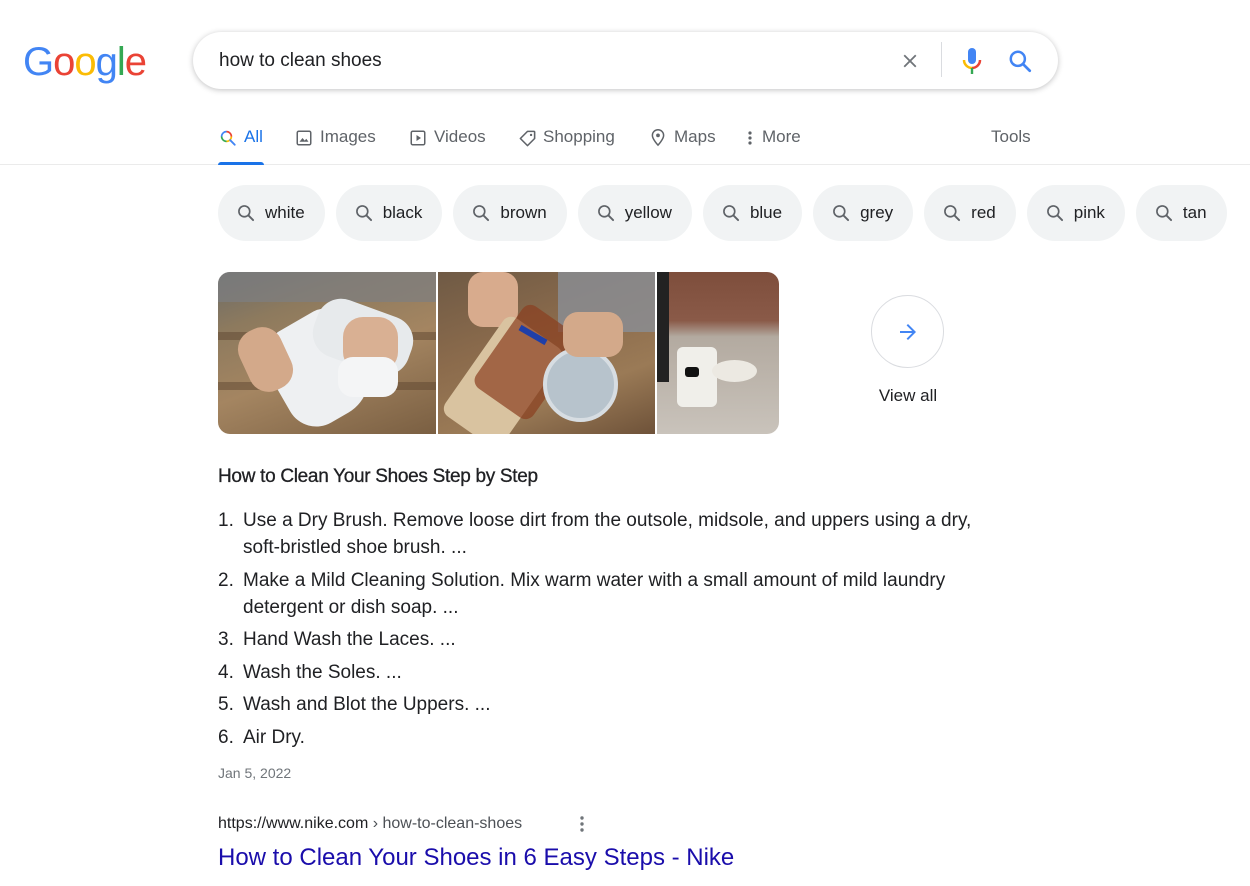  Describe the element at coordinates (418, 138) in the screenshot. I see `play-icon` at that location.